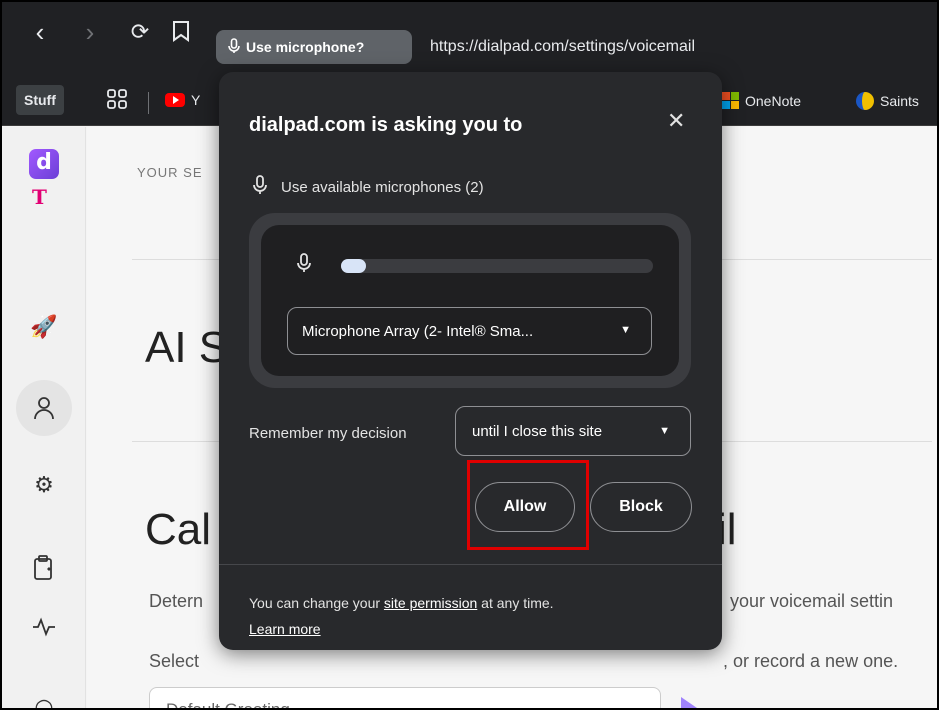 The height and width of the screenshot is (710, 939). Describe the element at coordinates (528, 505) in the screenshot. I see `highlight-box` at that location.